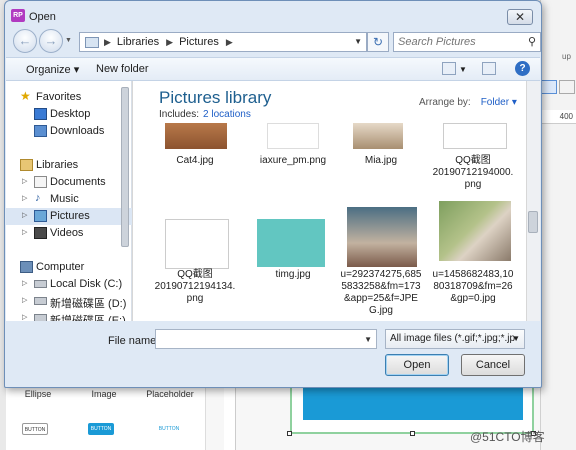 The height and width of the screenshot is (450, 576). I want to click on arrange-by-dropdown: Folder ▾, so click(499, 102).